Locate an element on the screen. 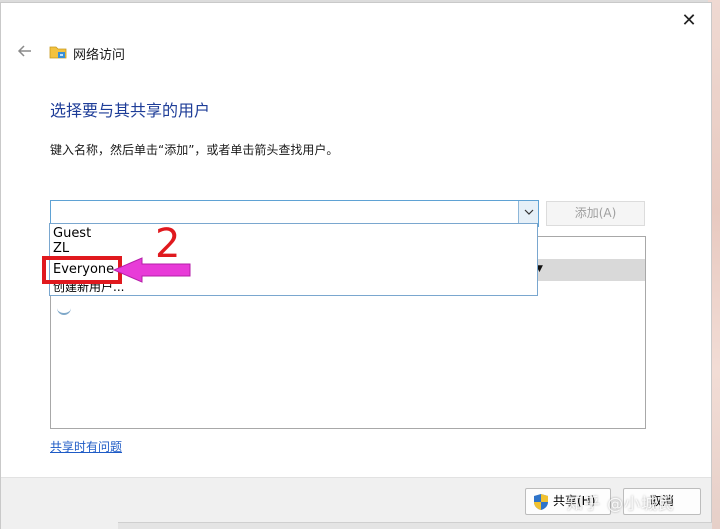  sharing-help-link: 共享时有问题 is located at coordinates (86, 446).